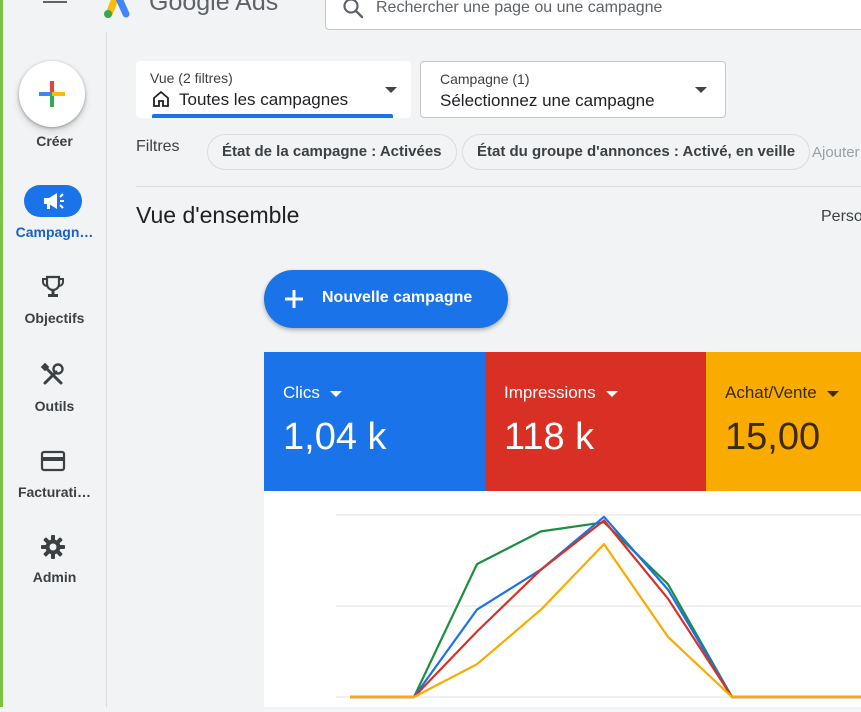 The image size is (861, 712). Describe the element at coordinates (54, 307) in the screenshot. I see `sidebar-item-goals: Objectifs` at that location.